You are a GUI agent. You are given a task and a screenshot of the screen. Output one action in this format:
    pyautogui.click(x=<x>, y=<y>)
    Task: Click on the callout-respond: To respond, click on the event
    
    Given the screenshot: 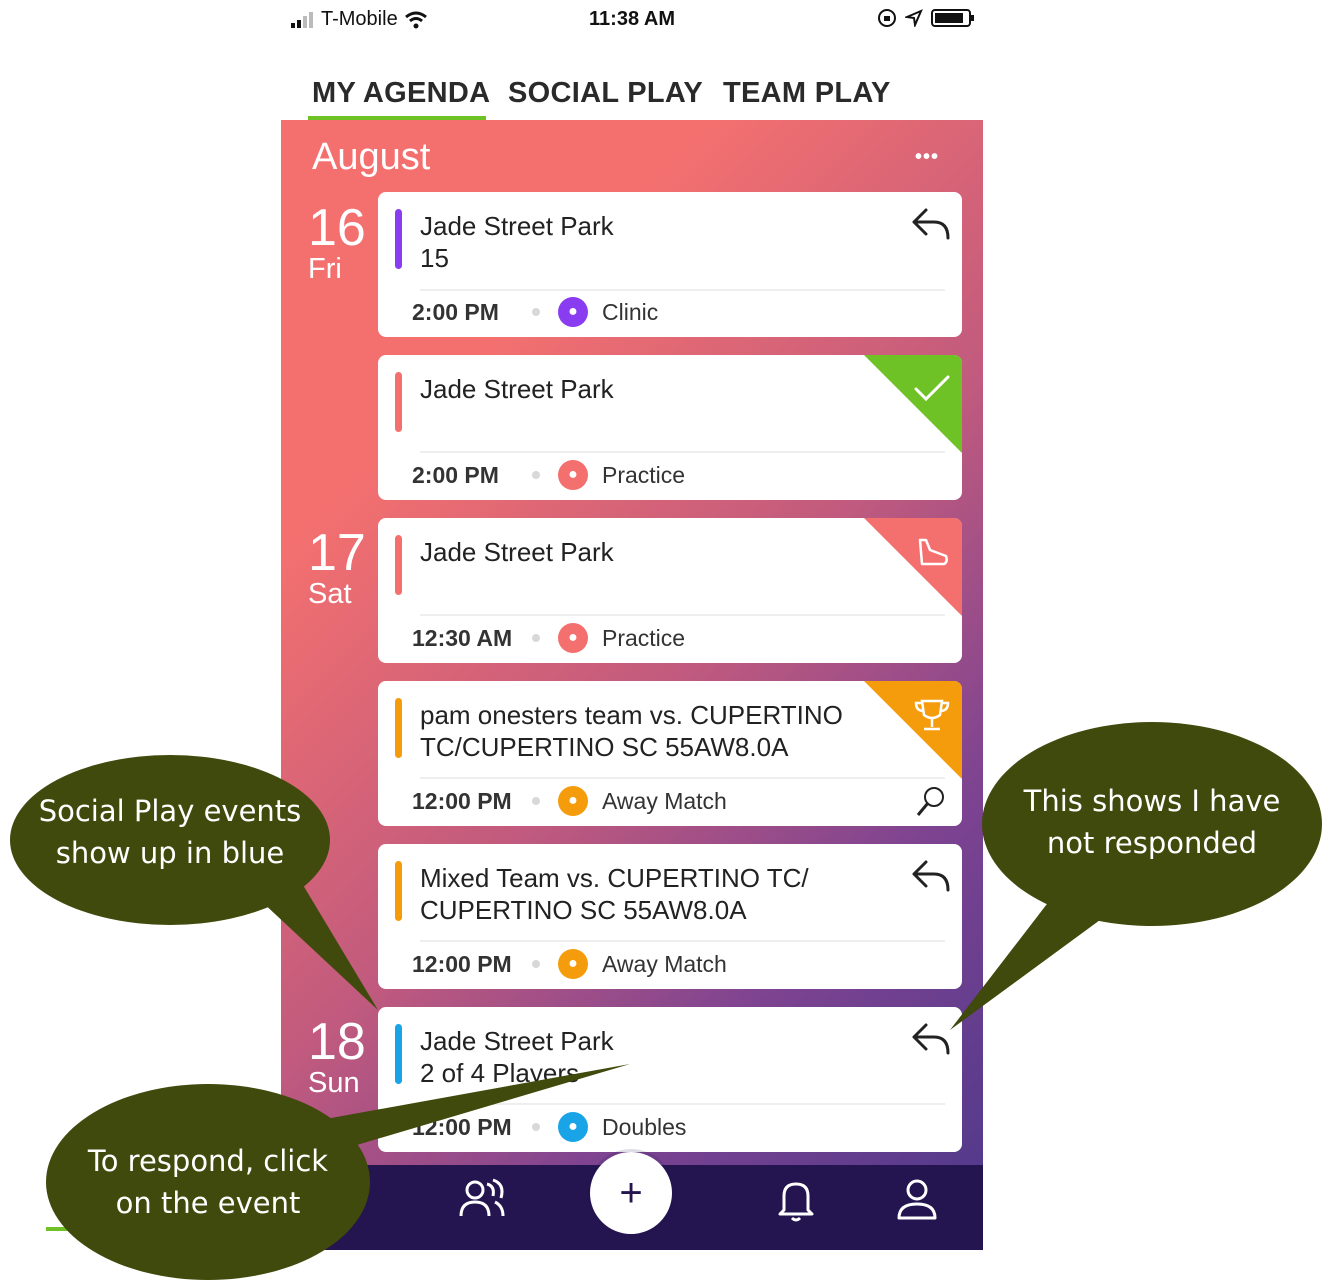 What is the action you would take?
    pyautogui.click(x=208, y=1182)
    